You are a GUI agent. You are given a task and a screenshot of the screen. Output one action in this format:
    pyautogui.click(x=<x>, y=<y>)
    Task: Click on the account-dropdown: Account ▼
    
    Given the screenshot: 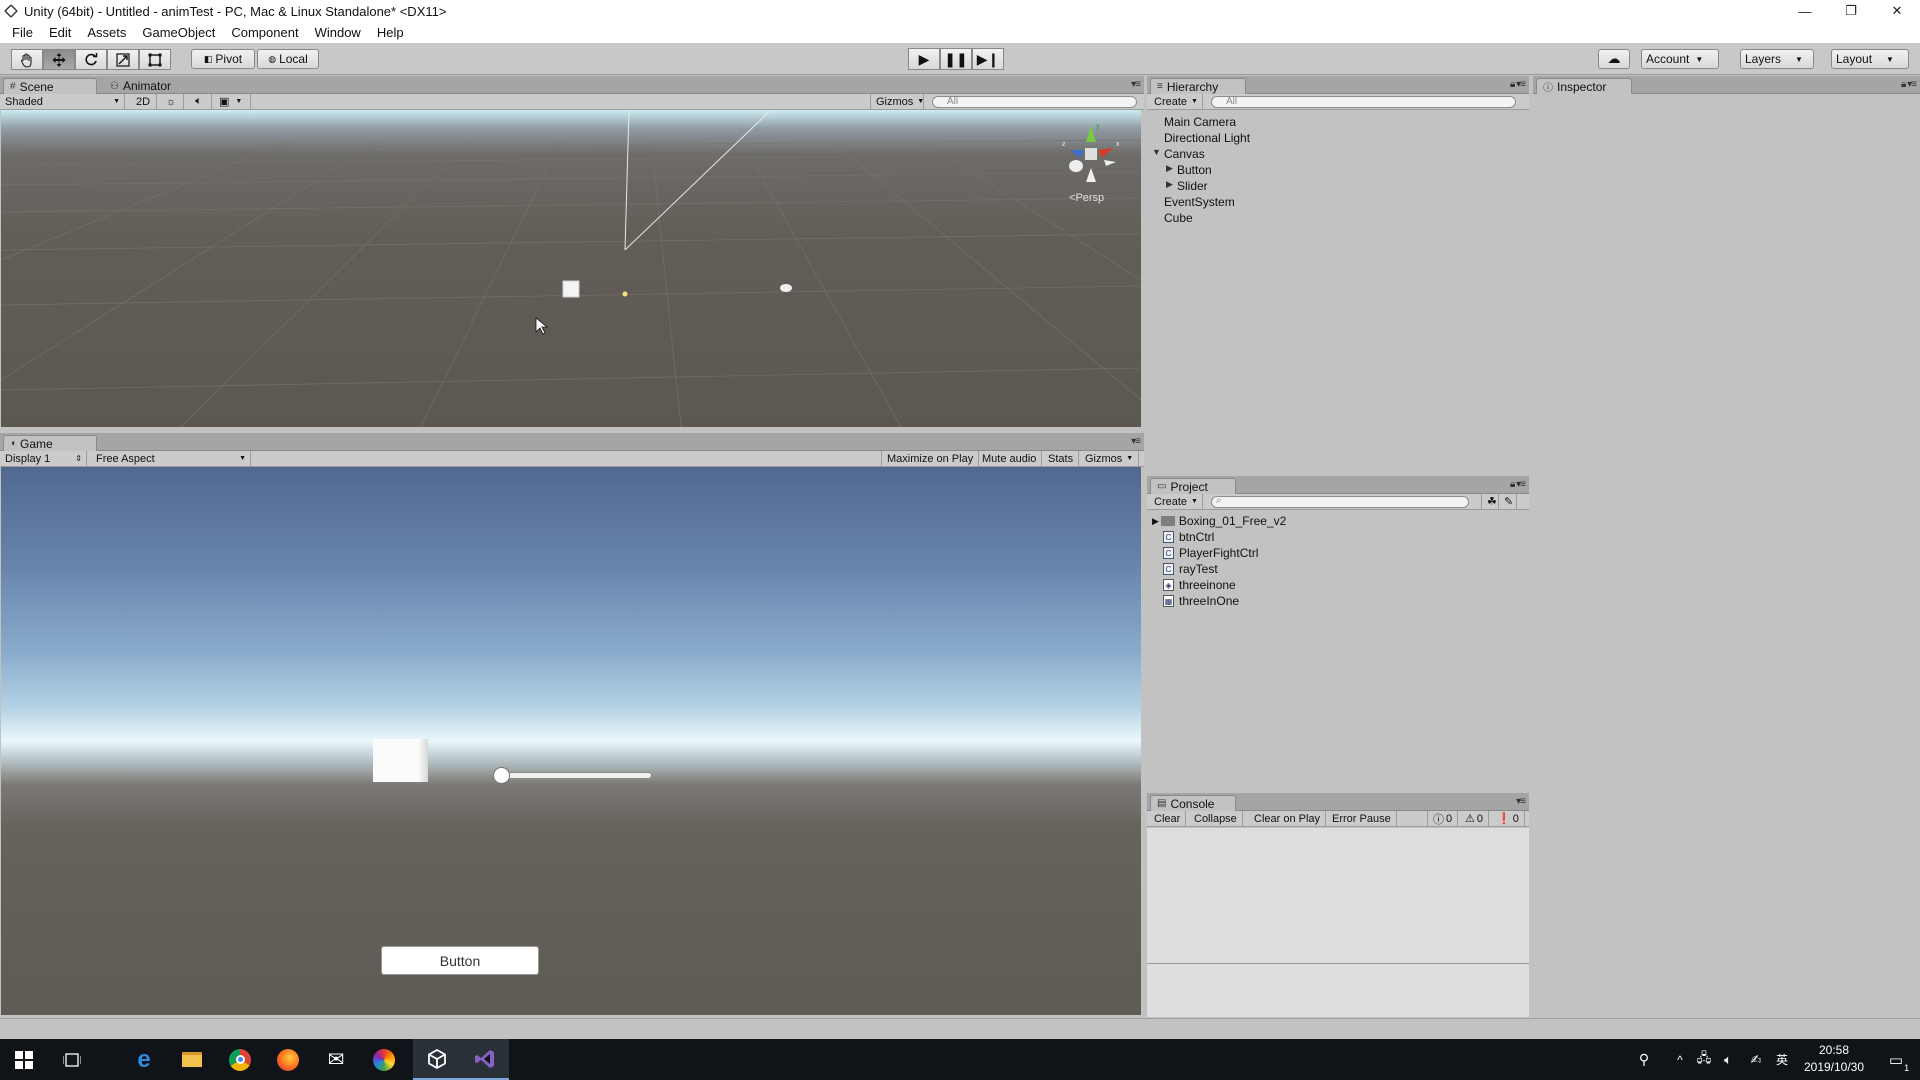 What is the action you would take?
    pyautogui.click(x=1680, y=59)
    